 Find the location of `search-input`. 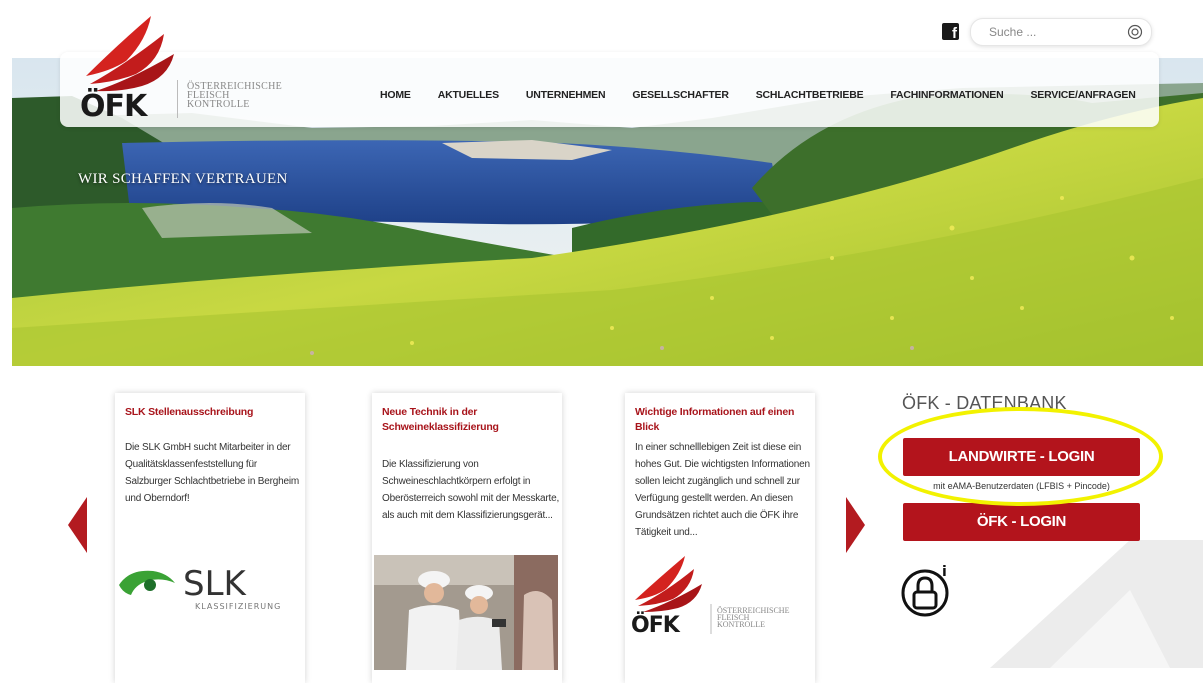

search-input is located at coordinates (1054, 32).